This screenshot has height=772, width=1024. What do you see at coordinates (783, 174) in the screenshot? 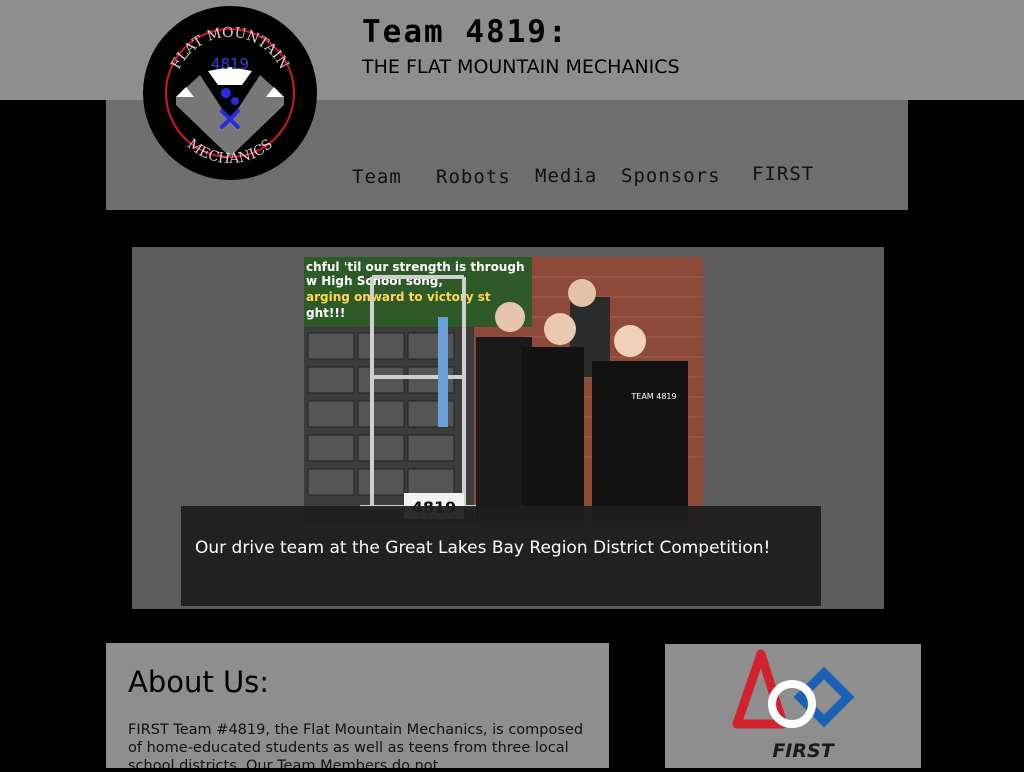
I see `nav-first: FIRST` at bounding box center [783, 174].